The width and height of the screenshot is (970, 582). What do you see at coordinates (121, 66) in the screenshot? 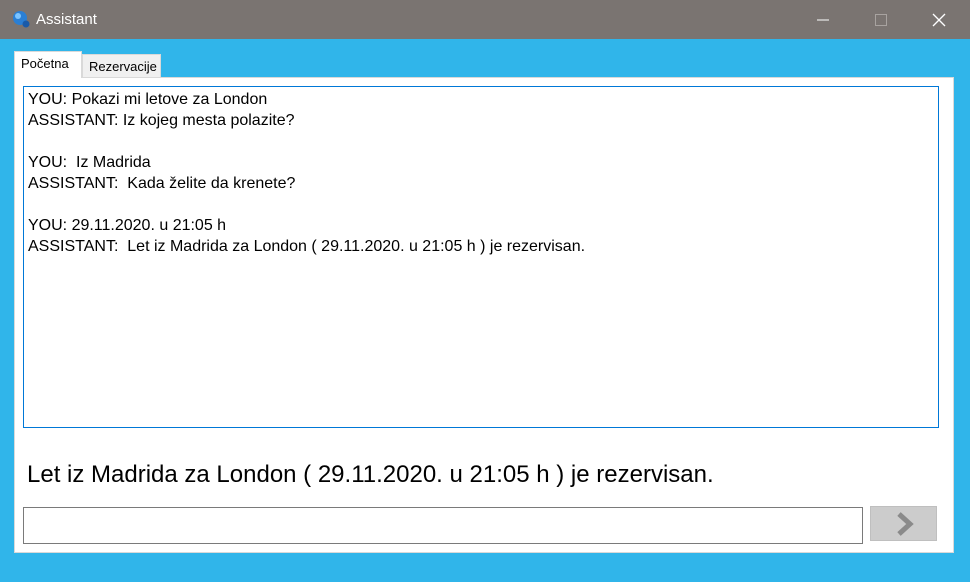
I see `tab-rezervacije: Rezervacije` at bounding box center [121, 66].